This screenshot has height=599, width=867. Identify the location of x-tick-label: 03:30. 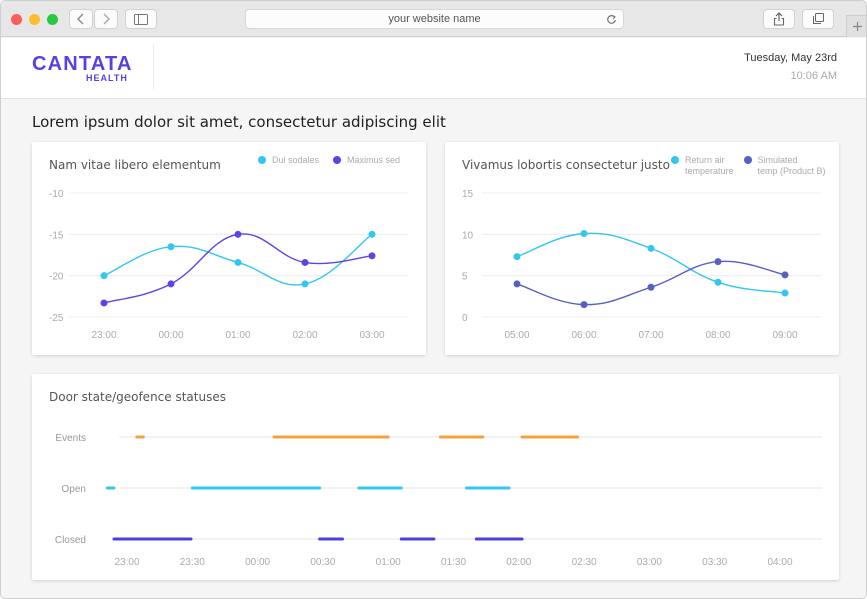
(714, 562).